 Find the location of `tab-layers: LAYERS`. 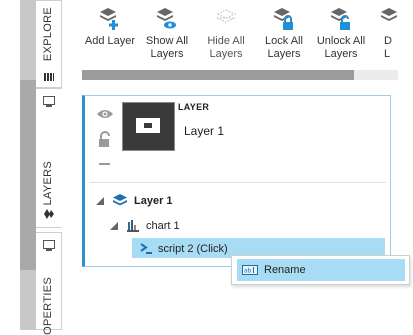

tab-layers: LAYERS is located at coordinates (49, 158).